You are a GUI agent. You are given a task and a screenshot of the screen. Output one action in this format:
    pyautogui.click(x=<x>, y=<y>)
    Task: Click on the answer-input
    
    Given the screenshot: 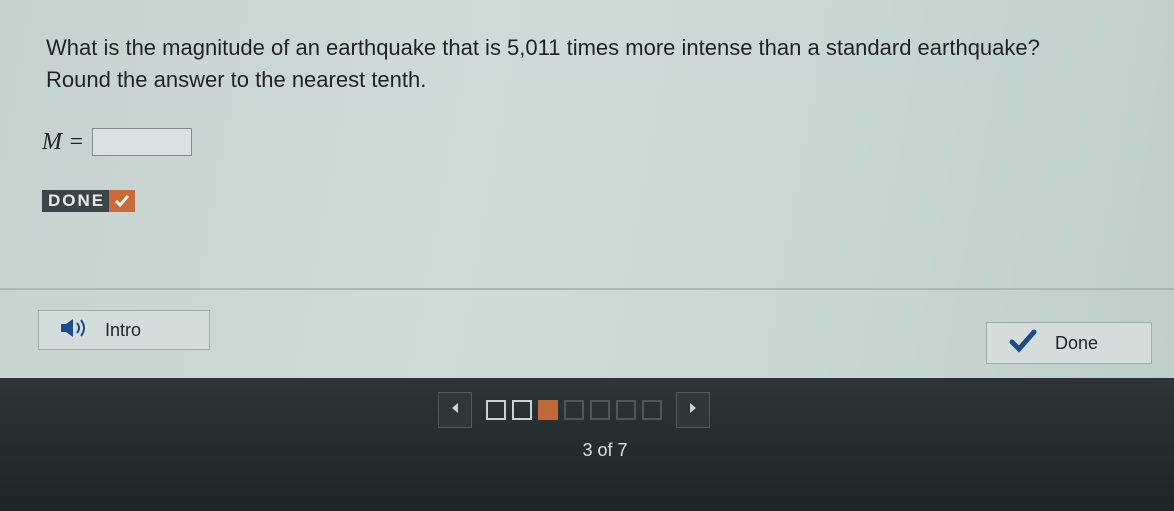 What is the action you would take?
    pyautogui.click(x=142, y=142)
    